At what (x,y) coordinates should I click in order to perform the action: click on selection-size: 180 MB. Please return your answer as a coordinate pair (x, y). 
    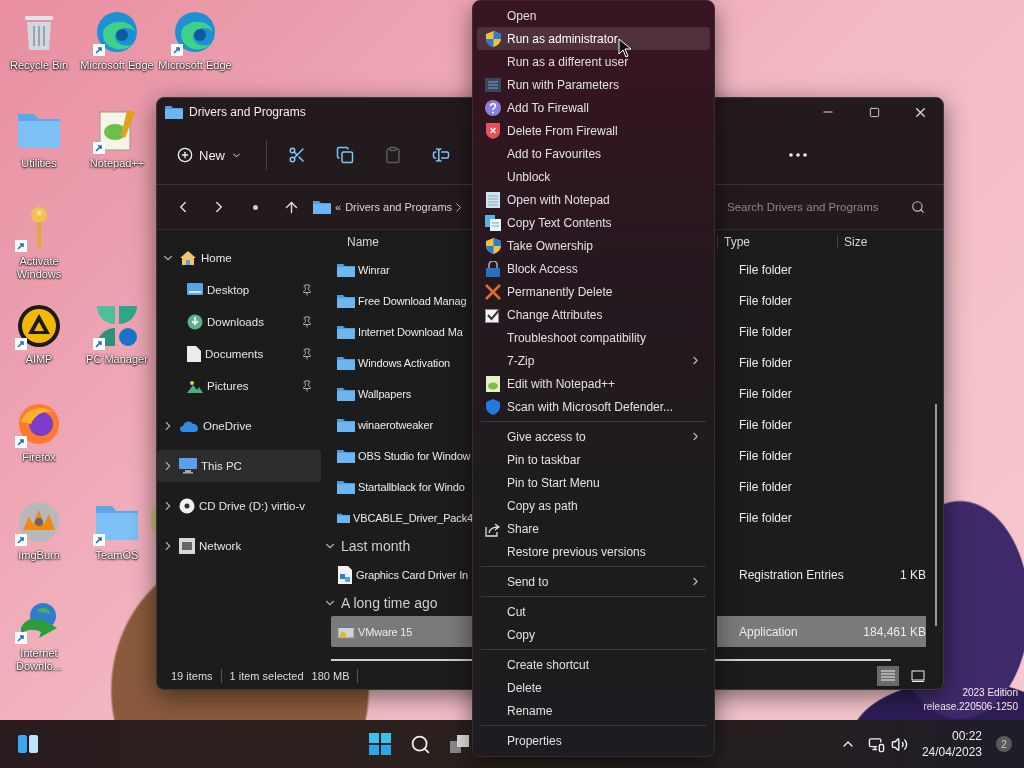
    Looking at the image, I should click on (330, 676).